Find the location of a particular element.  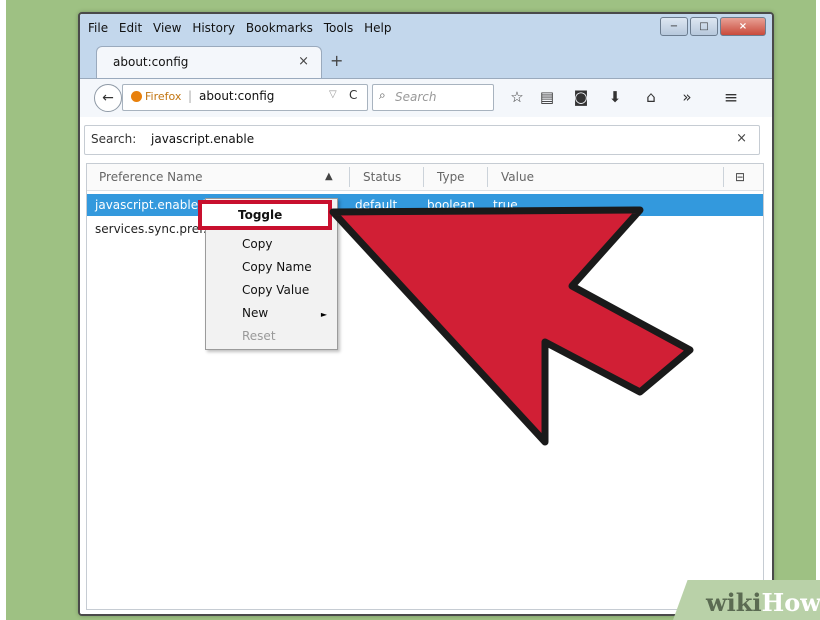

wikihow-watermark: wikiHow is located at coordinates (763, 602).